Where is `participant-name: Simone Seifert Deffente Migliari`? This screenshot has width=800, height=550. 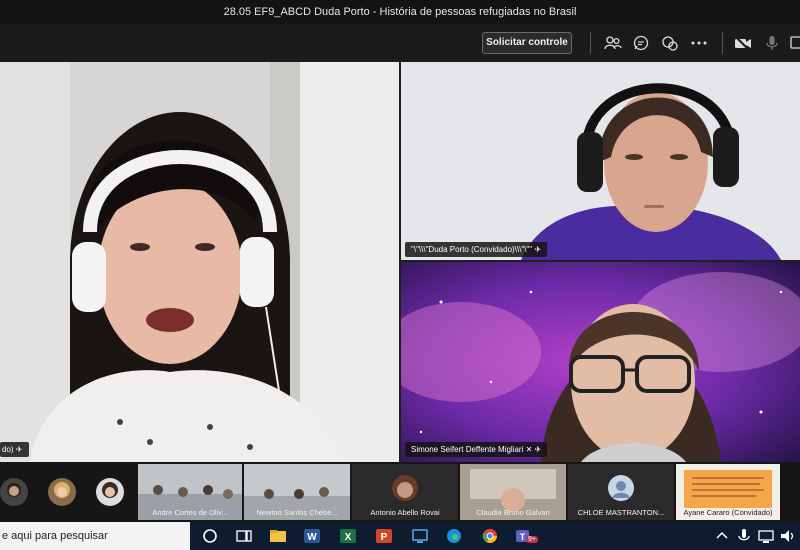
participant-name: Simone Seifert Deffente Migliari is located at coordinates (467, 449).